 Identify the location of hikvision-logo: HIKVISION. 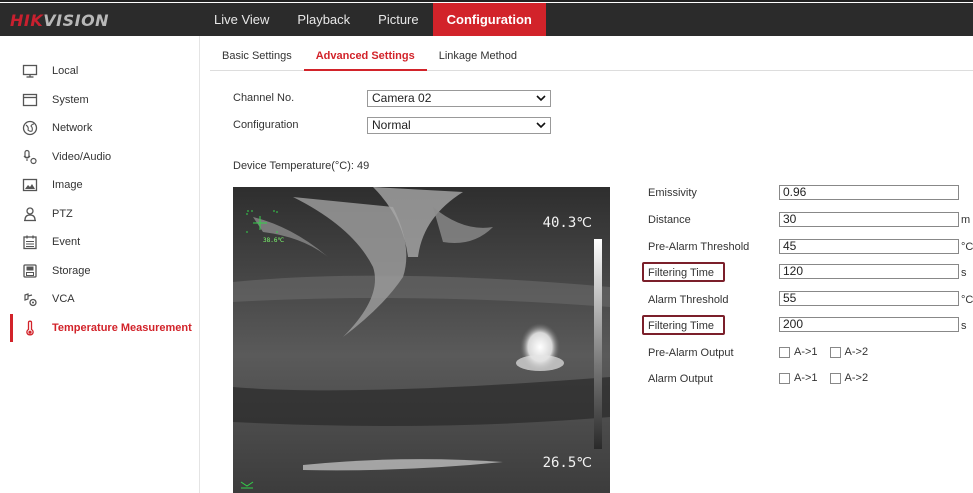
(59, 20).